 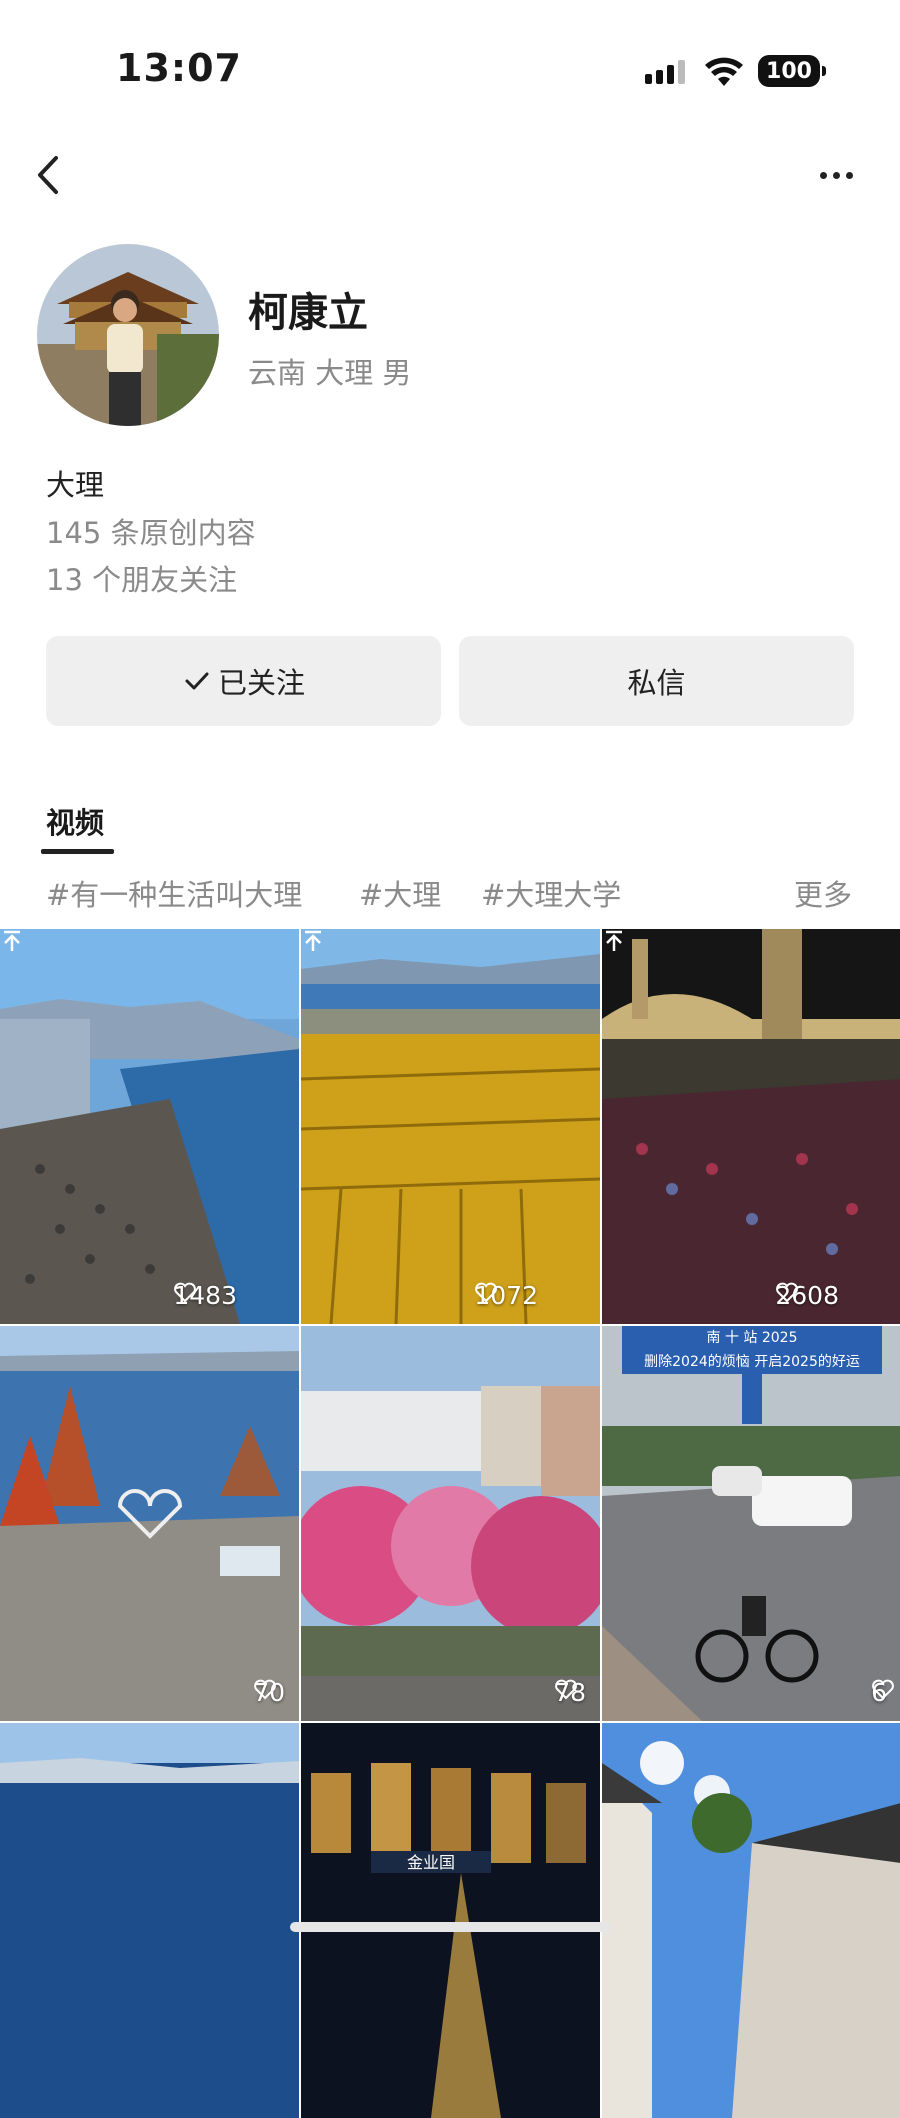 I want to click on like-count: 78, so click(x=570, y=1692).